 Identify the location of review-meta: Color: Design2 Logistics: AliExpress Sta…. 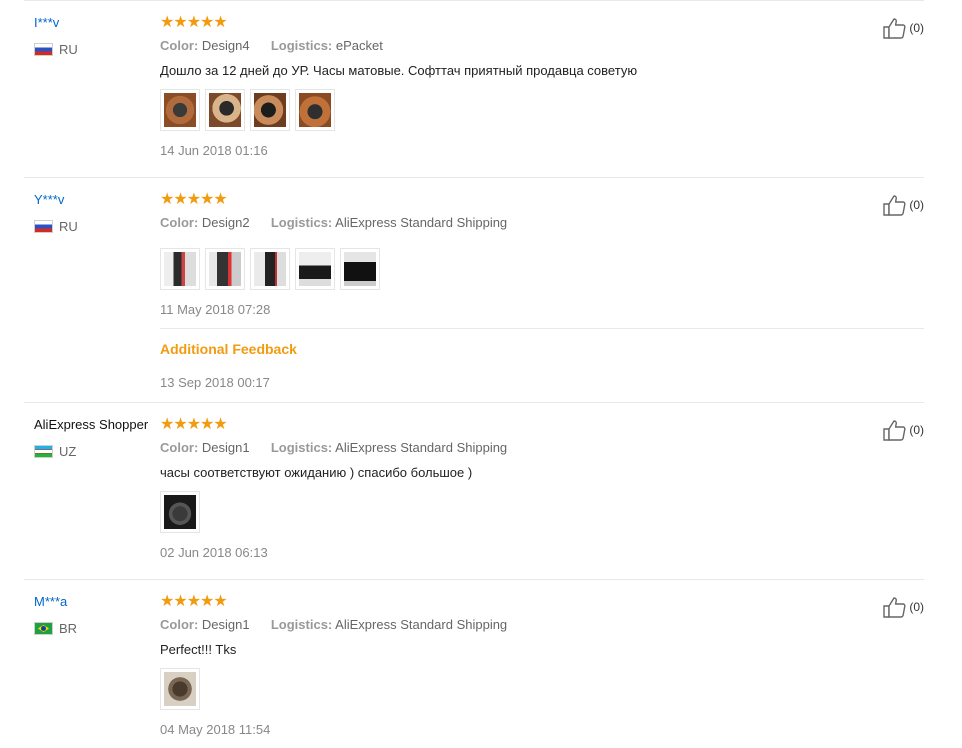
(542, 223).